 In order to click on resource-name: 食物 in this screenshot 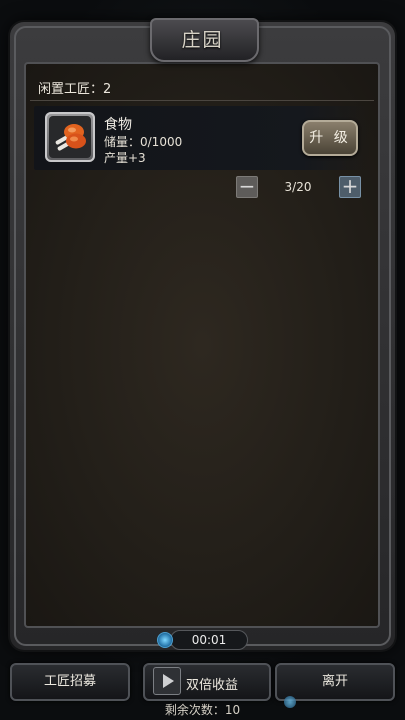, I will do `click(118, 125)`.